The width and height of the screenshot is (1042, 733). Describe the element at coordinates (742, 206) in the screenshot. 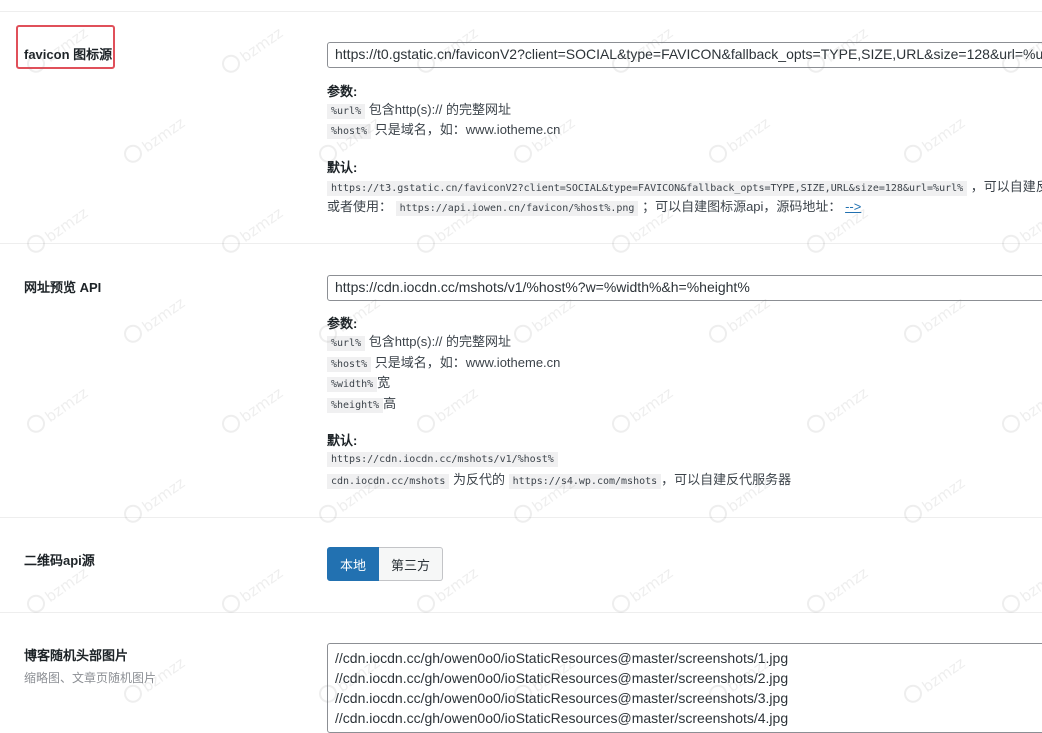

I see `alt-suffix: ；可以自建图标源api，源码地址：` at that location.